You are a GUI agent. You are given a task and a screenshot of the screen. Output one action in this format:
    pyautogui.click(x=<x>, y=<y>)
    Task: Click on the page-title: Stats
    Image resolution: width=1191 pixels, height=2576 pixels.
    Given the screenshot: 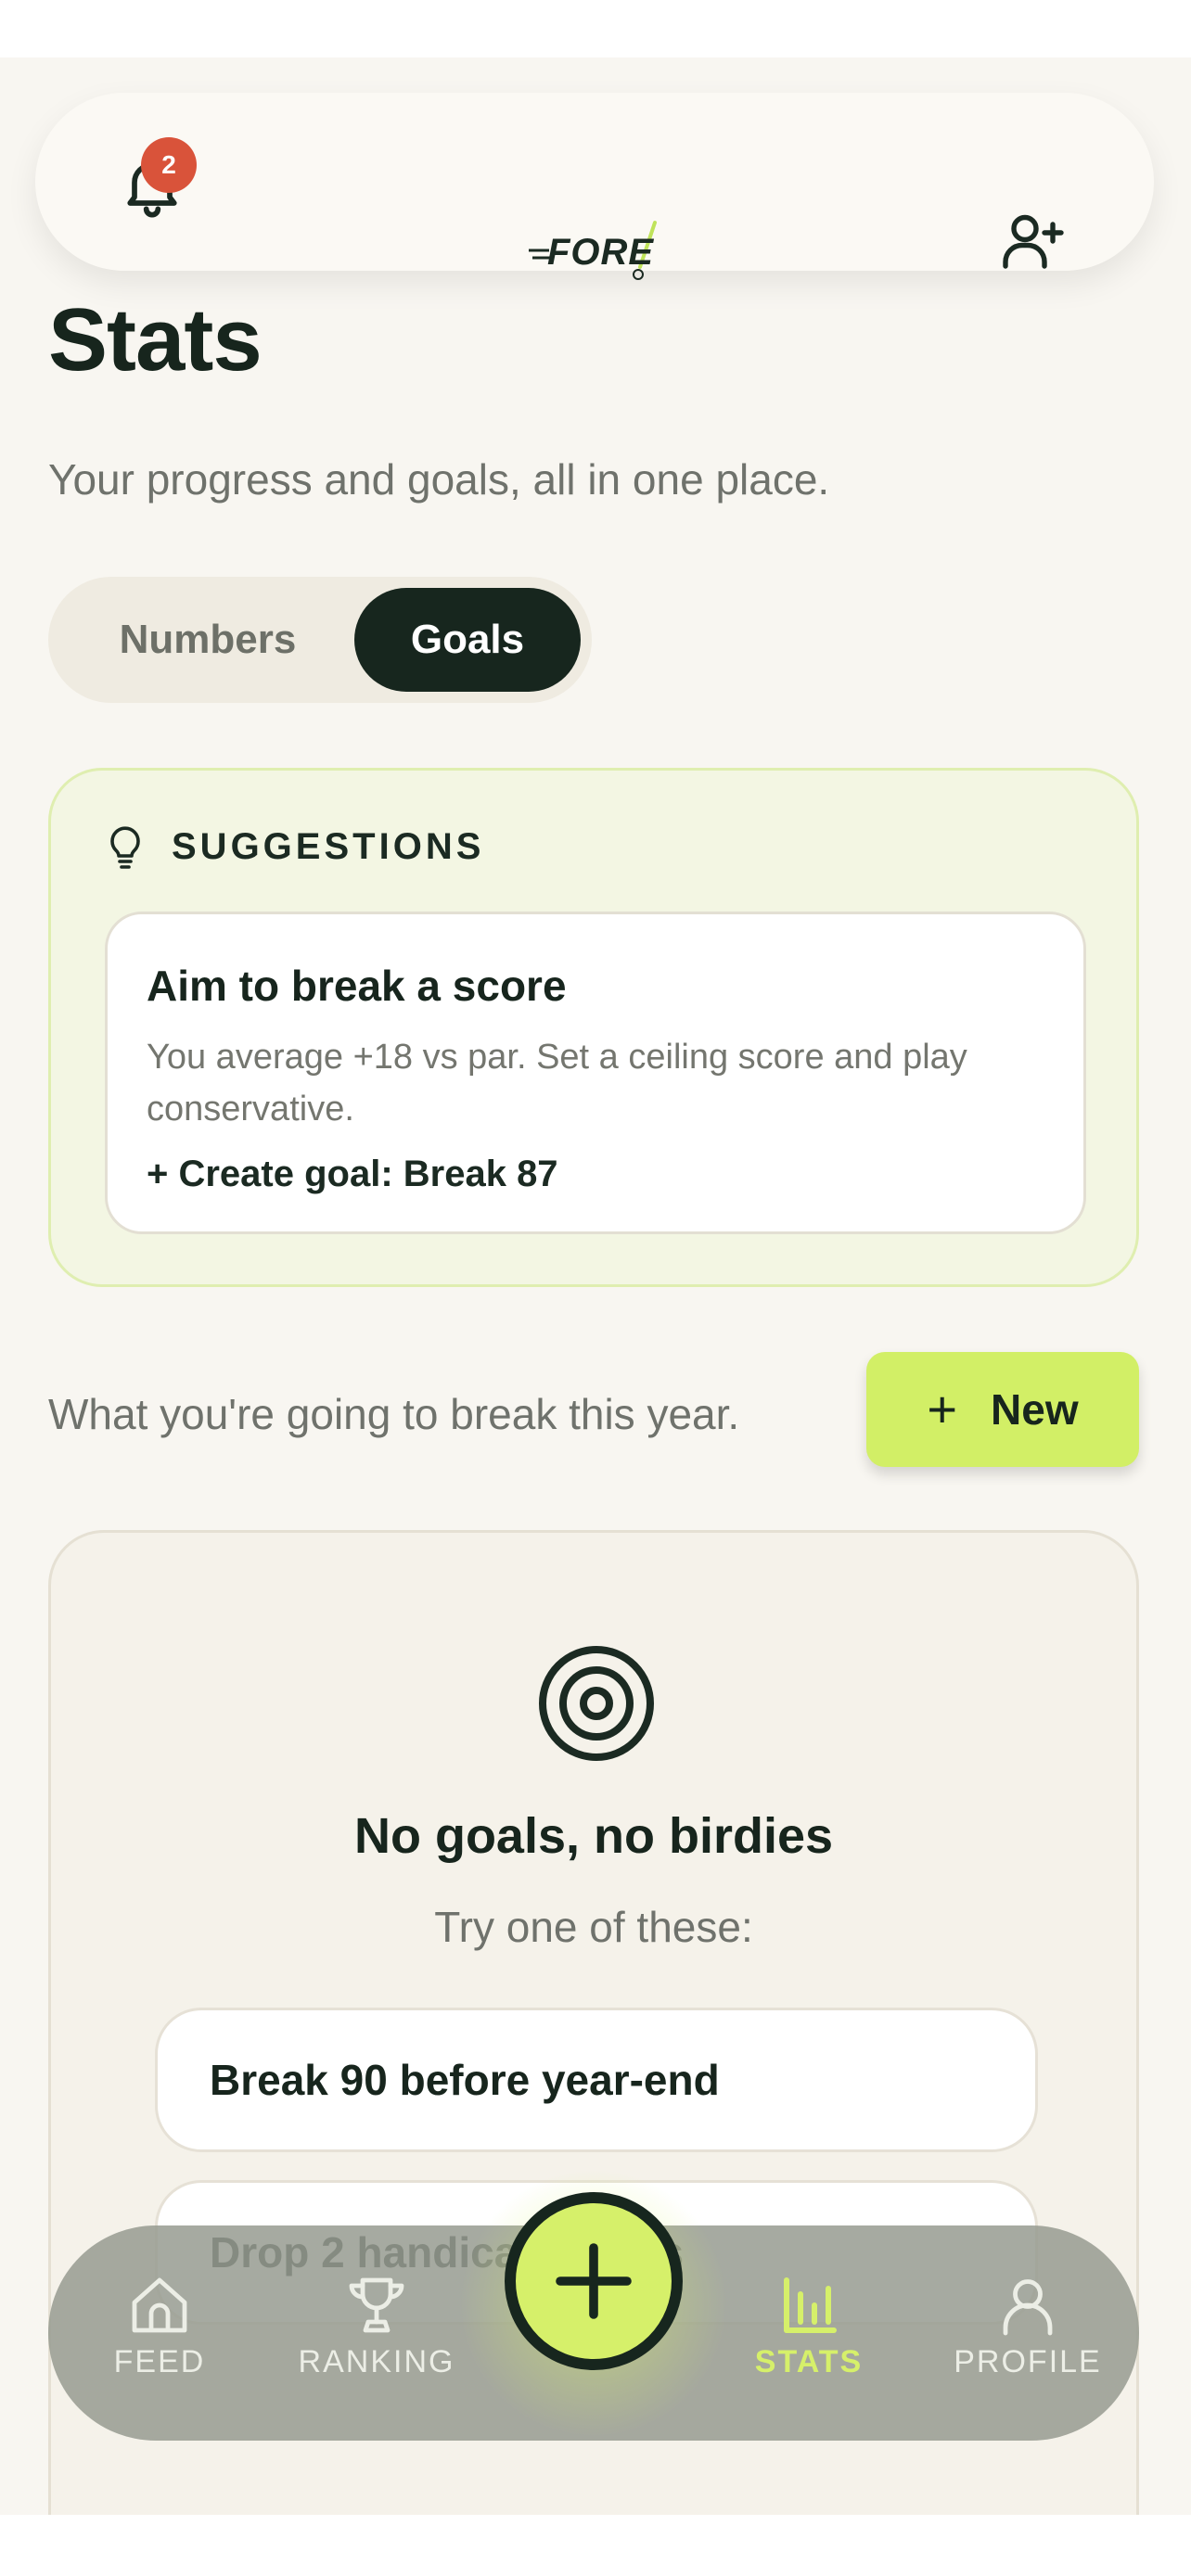 What is the action you would take?
    pyautogui.click(x=155, y=339)
    